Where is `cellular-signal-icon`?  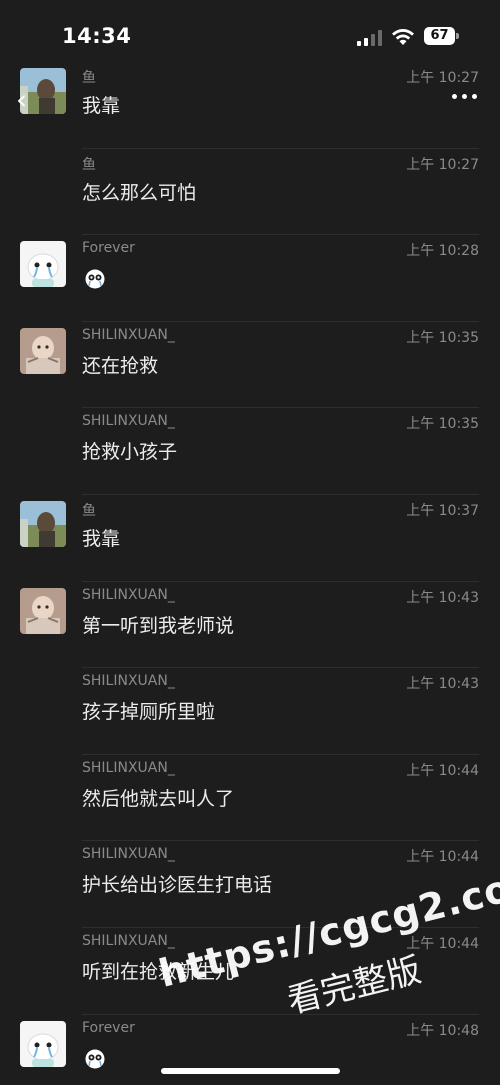 cellular-signal-icon is located at coordinates (369, 38).